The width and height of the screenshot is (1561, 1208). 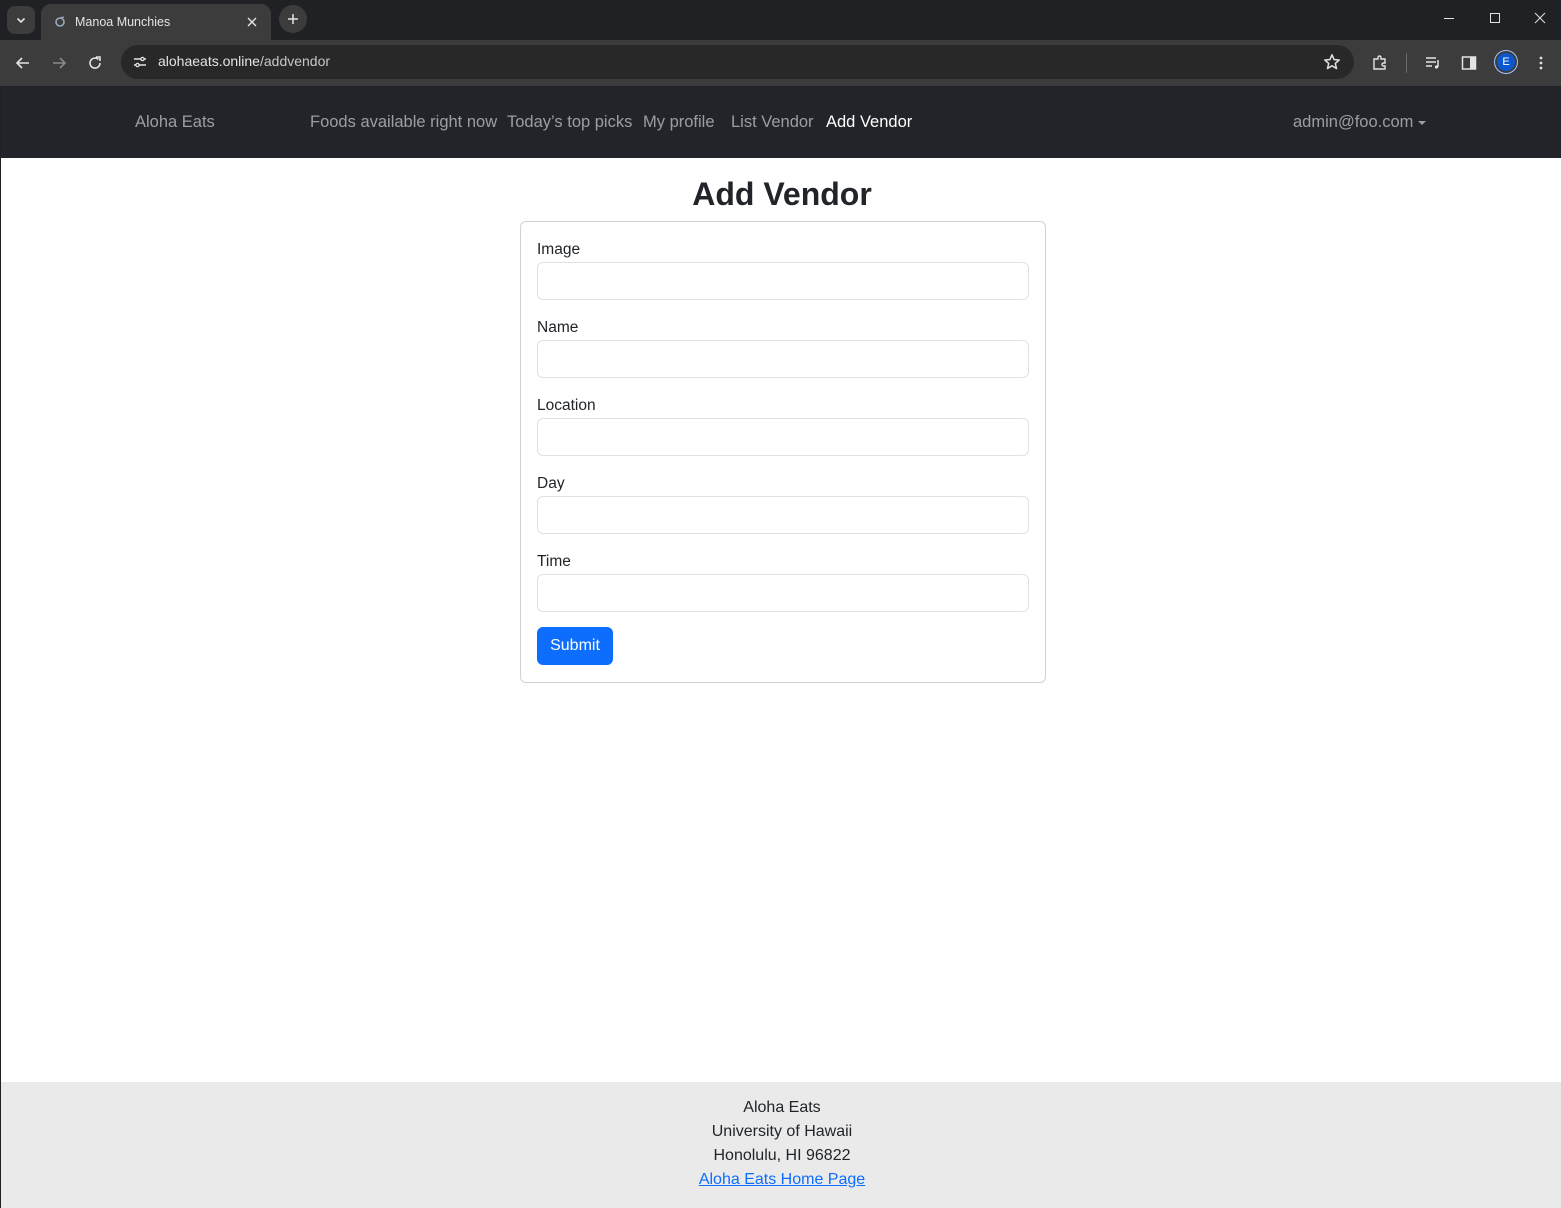 I want to click on nav-link-add-vendor: Add Vendor, so click(x=869, y=122).